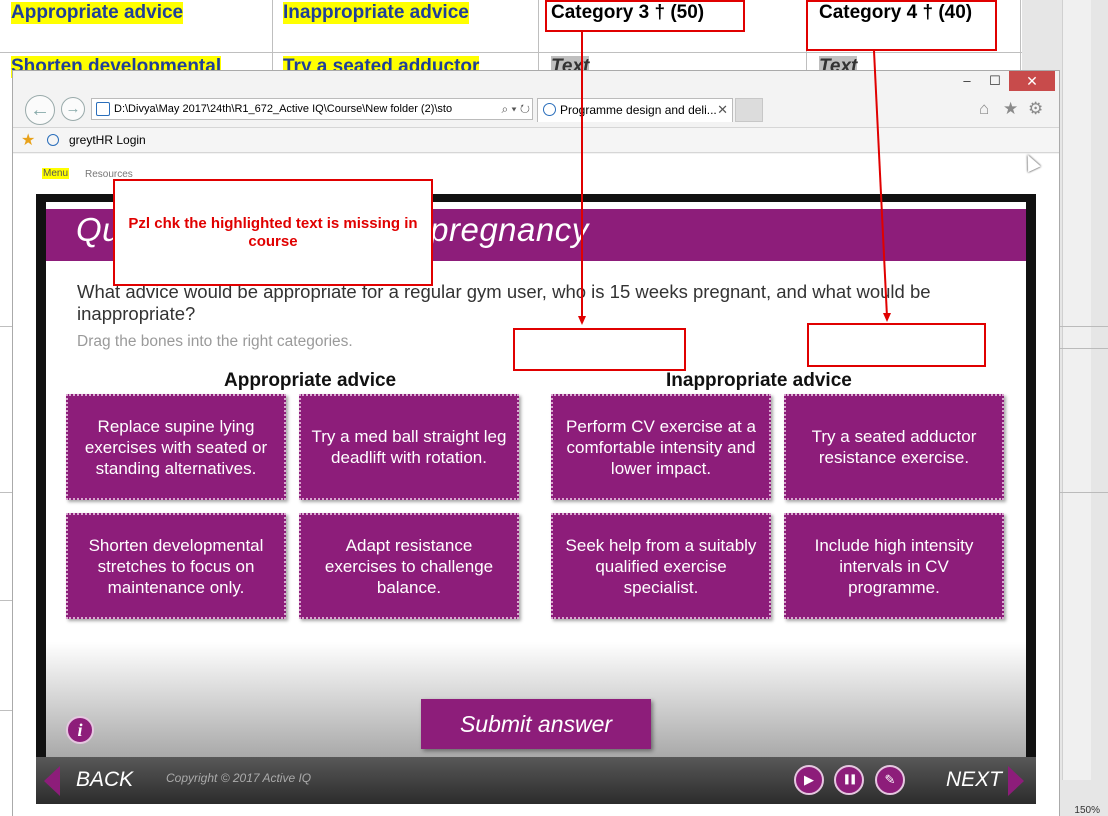  Describe the element at coordinates (1087, 810) in the screenshot. I see `zoom-level: 150%` at that location.